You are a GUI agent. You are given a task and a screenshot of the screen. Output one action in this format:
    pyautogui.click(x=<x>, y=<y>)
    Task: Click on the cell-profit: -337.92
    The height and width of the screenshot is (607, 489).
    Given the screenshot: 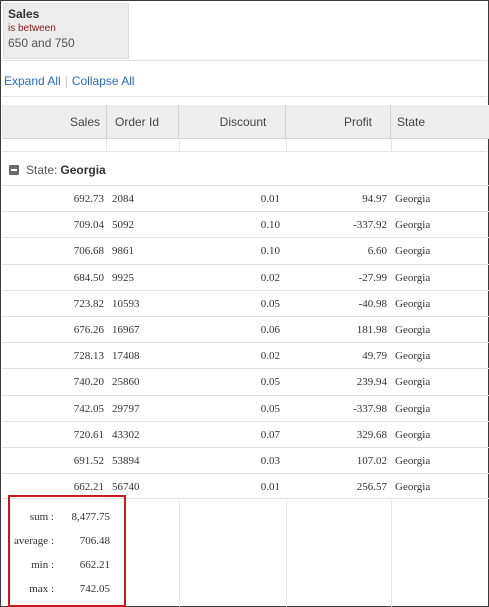 What is the action you would take?
    pyautogui.click(x=370, y=225)
    